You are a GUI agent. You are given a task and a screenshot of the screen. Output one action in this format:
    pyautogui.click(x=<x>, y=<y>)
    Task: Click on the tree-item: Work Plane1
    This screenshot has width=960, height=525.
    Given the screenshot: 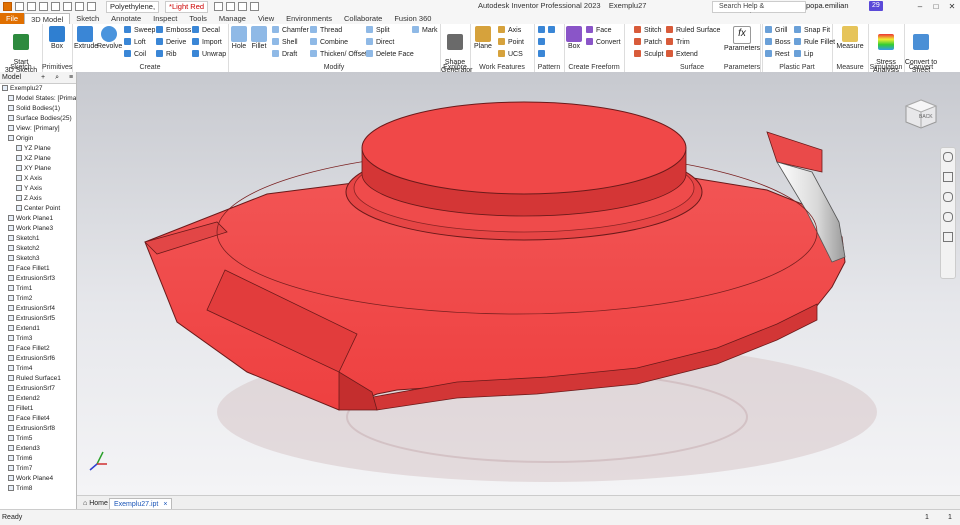 What is the action you would take?
    pyautogui.click(x=38, y=219)
    